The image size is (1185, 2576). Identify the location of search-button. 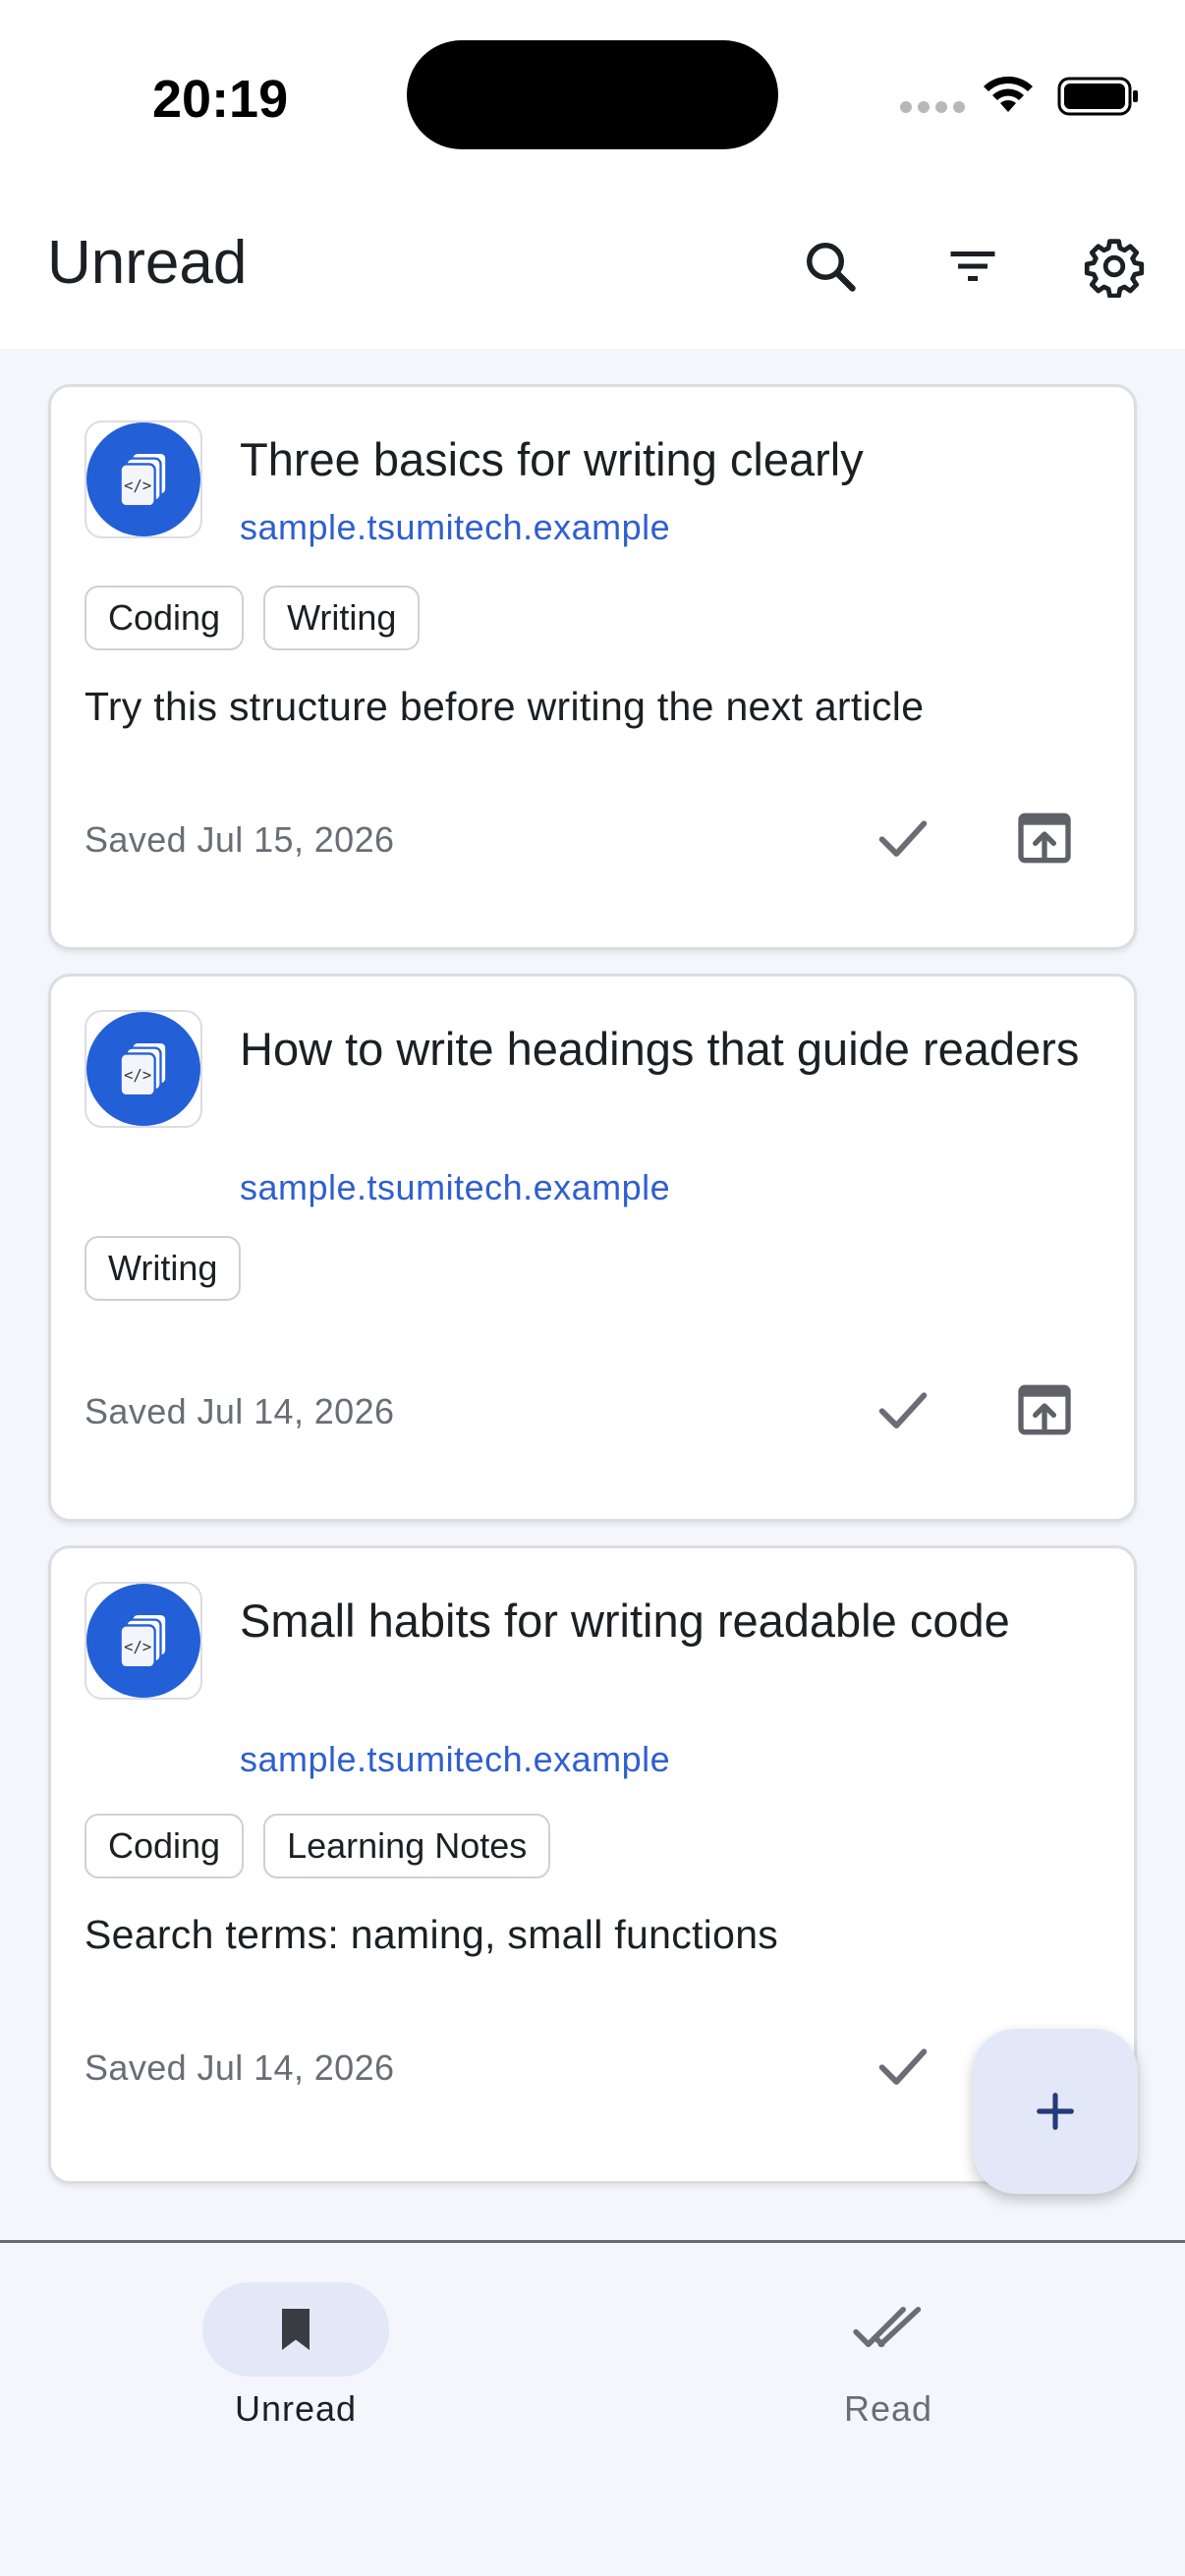
(831, 266).